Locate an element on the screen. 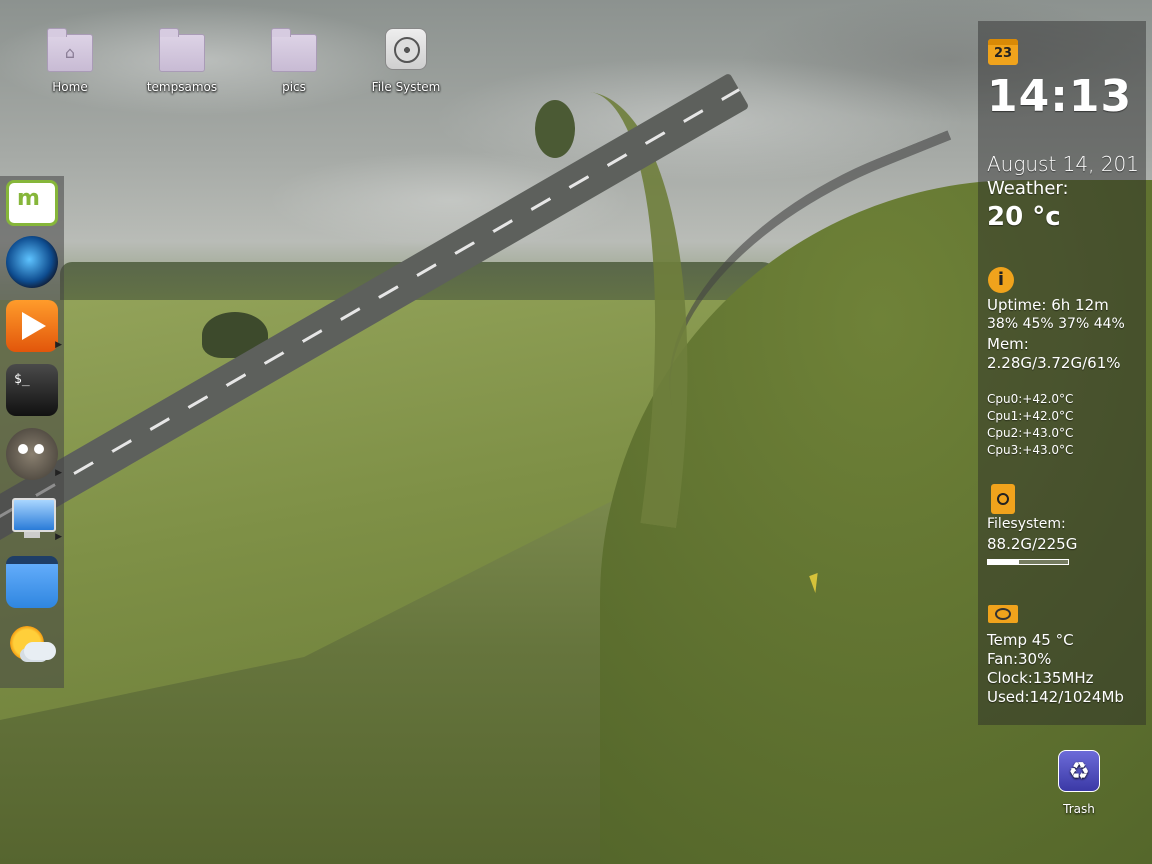  disk-icon is located at coordinates (1003, 499).